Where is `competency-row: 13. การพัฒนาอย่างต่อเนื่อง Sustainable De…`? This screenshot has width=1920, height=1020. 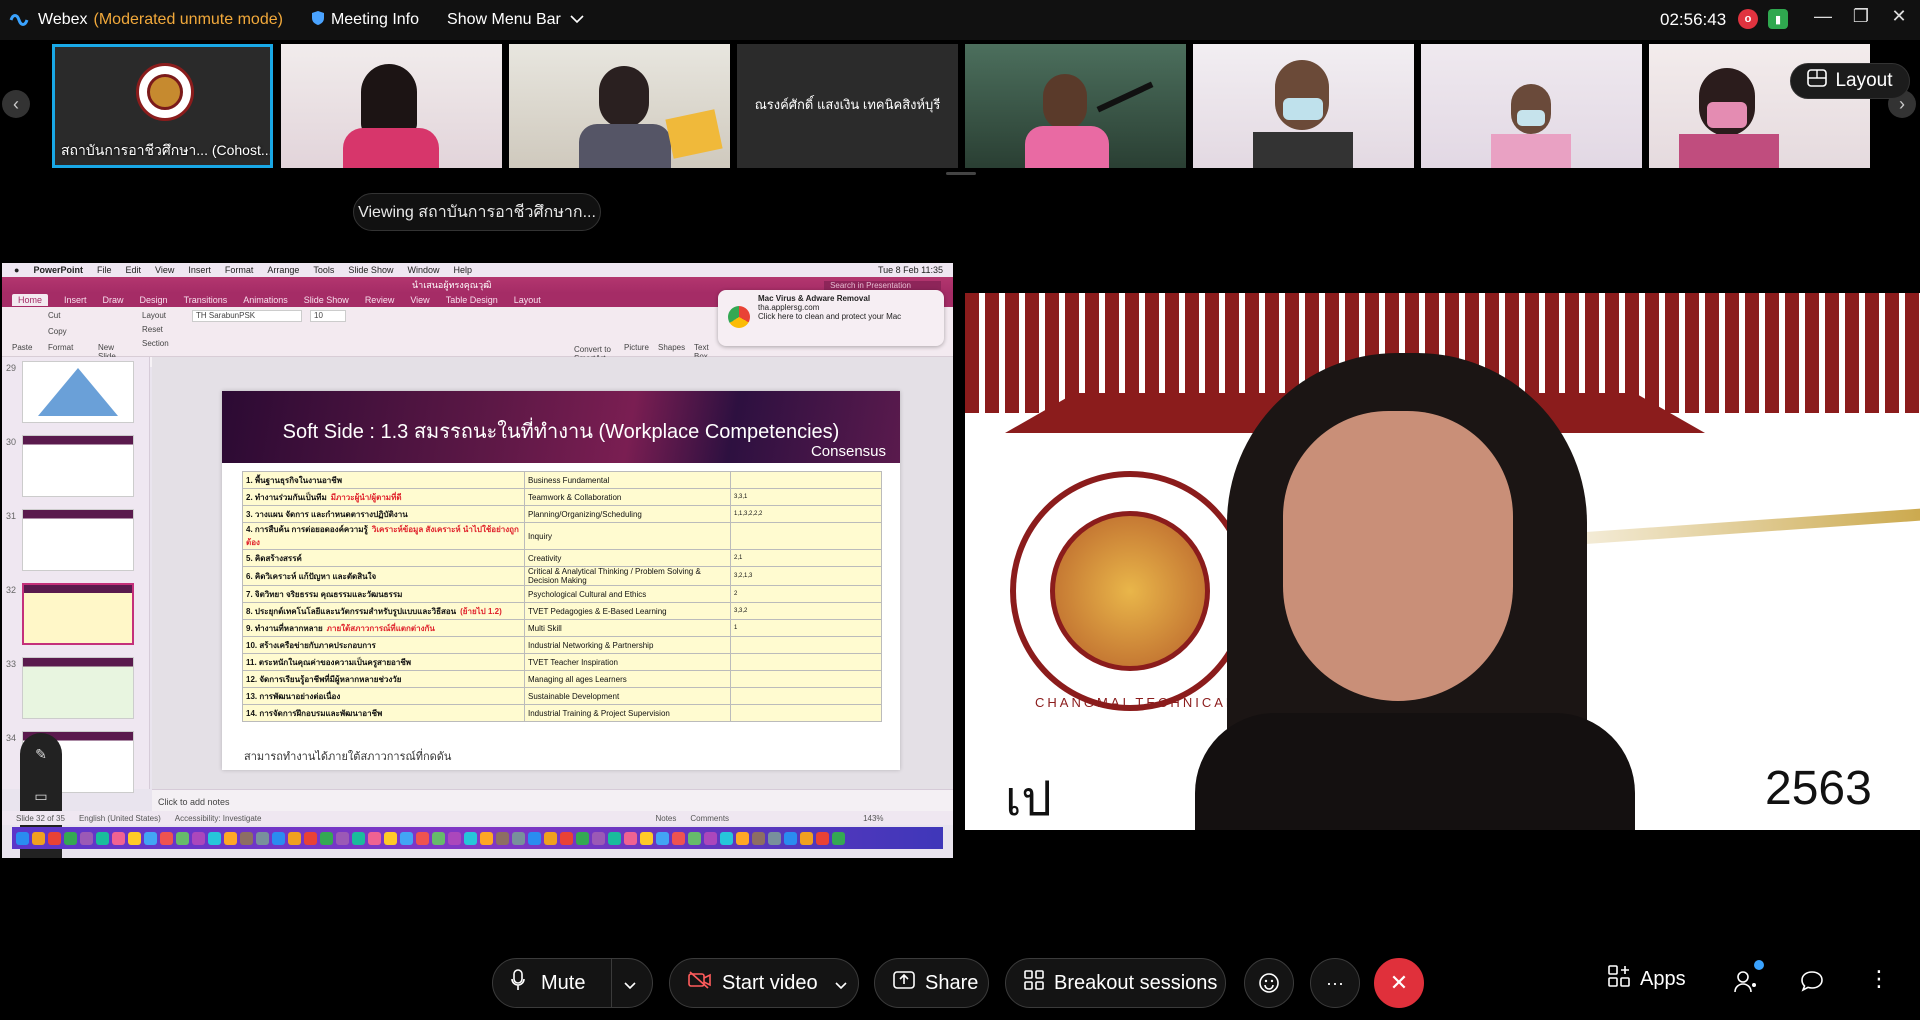 competency-row: 13. การพัฒนาอย่างต่อเนื่อง Sustainable De… is located at coordinates (562, 696).